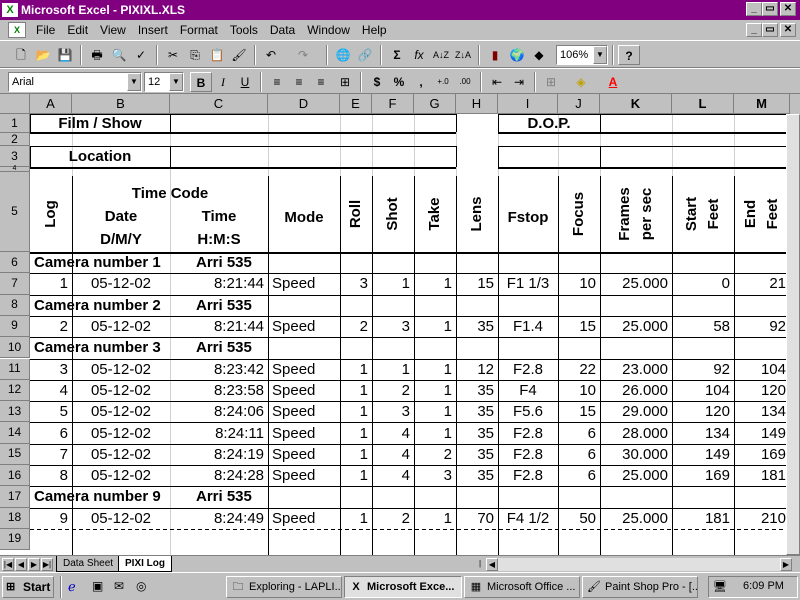  What do you see at coordinates (15, 412) in the screenshot?
I see `row-header-13: 13` at bounding box center [15, 412].